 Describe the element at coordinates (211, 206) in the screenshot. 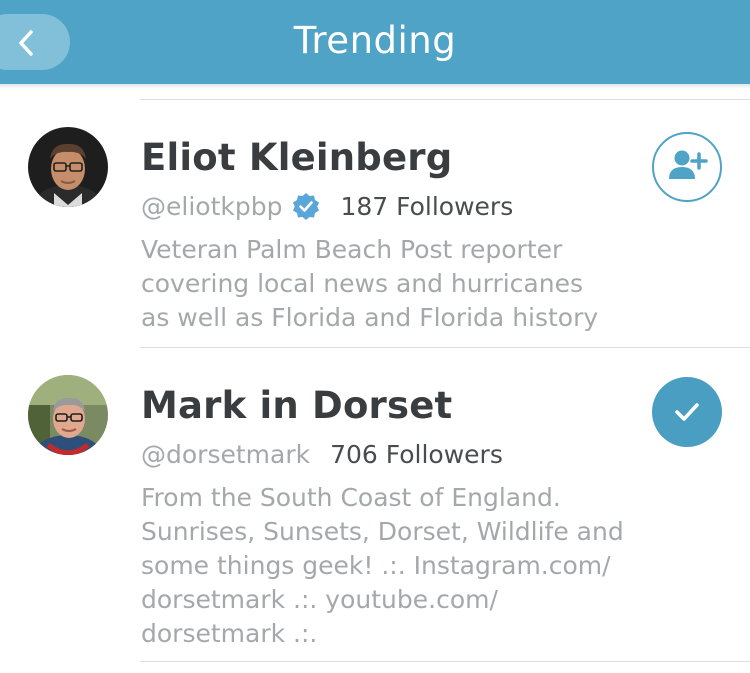

I see `user-handle: @eliotkpbp` at that location.